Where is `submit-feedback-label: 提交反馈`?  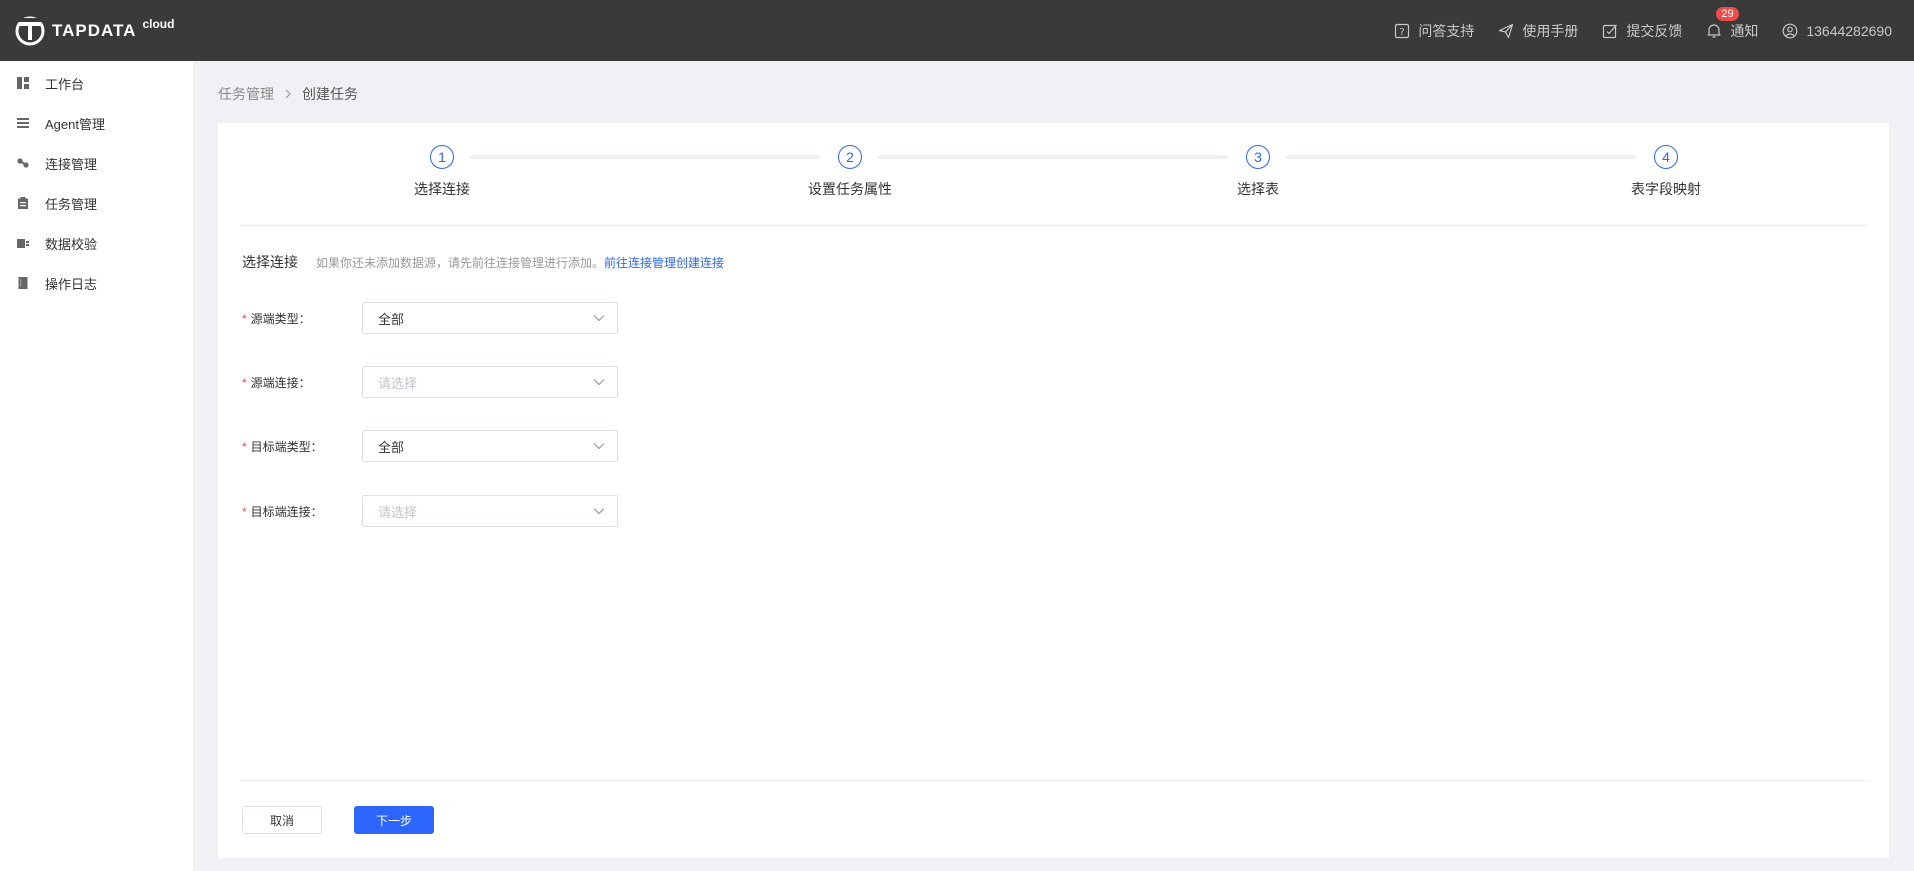
submit-feedback-label: 提交反馈 is located at coordinates (1654, 30).